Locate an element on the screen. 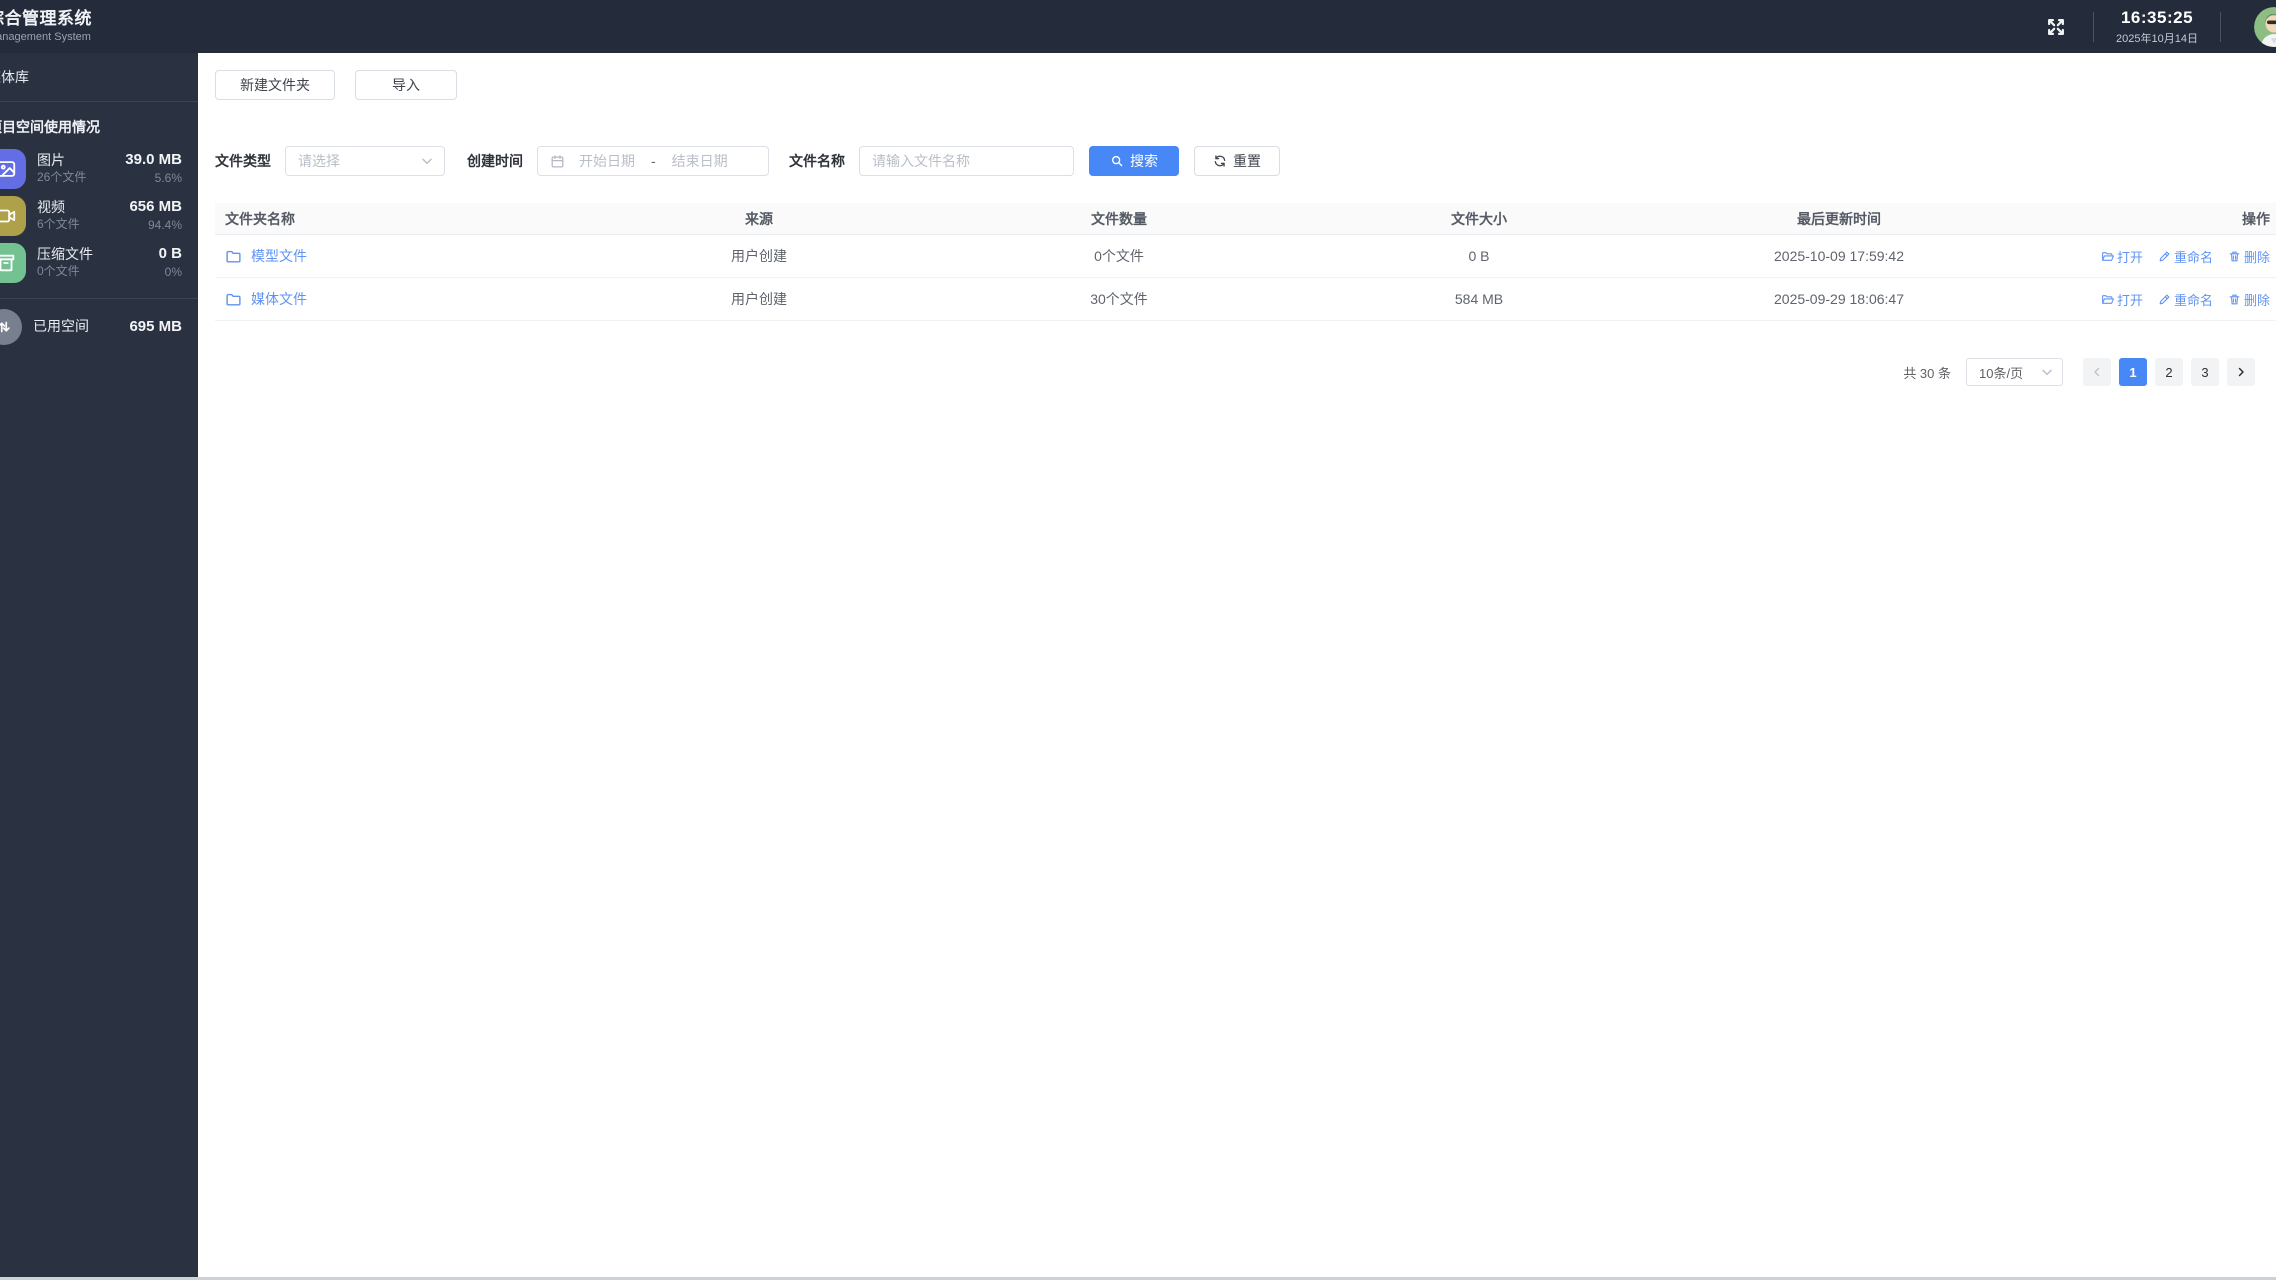 This screenshot has height=1280, width=2276. file-name-field is located at coordinates (966, 161).